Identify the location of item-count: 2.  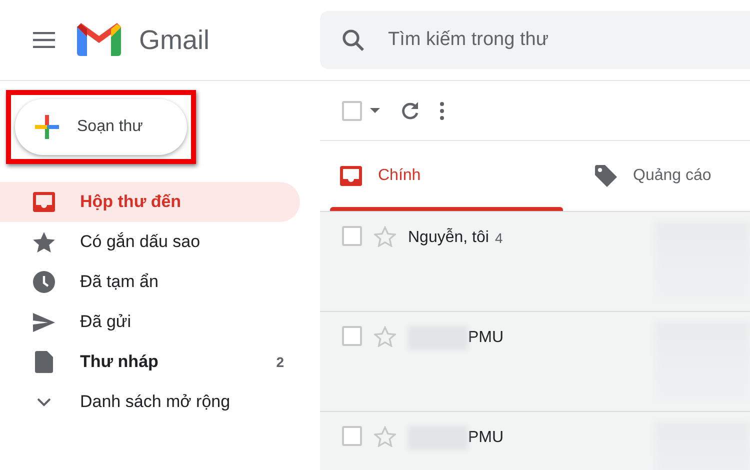
(280, 362).